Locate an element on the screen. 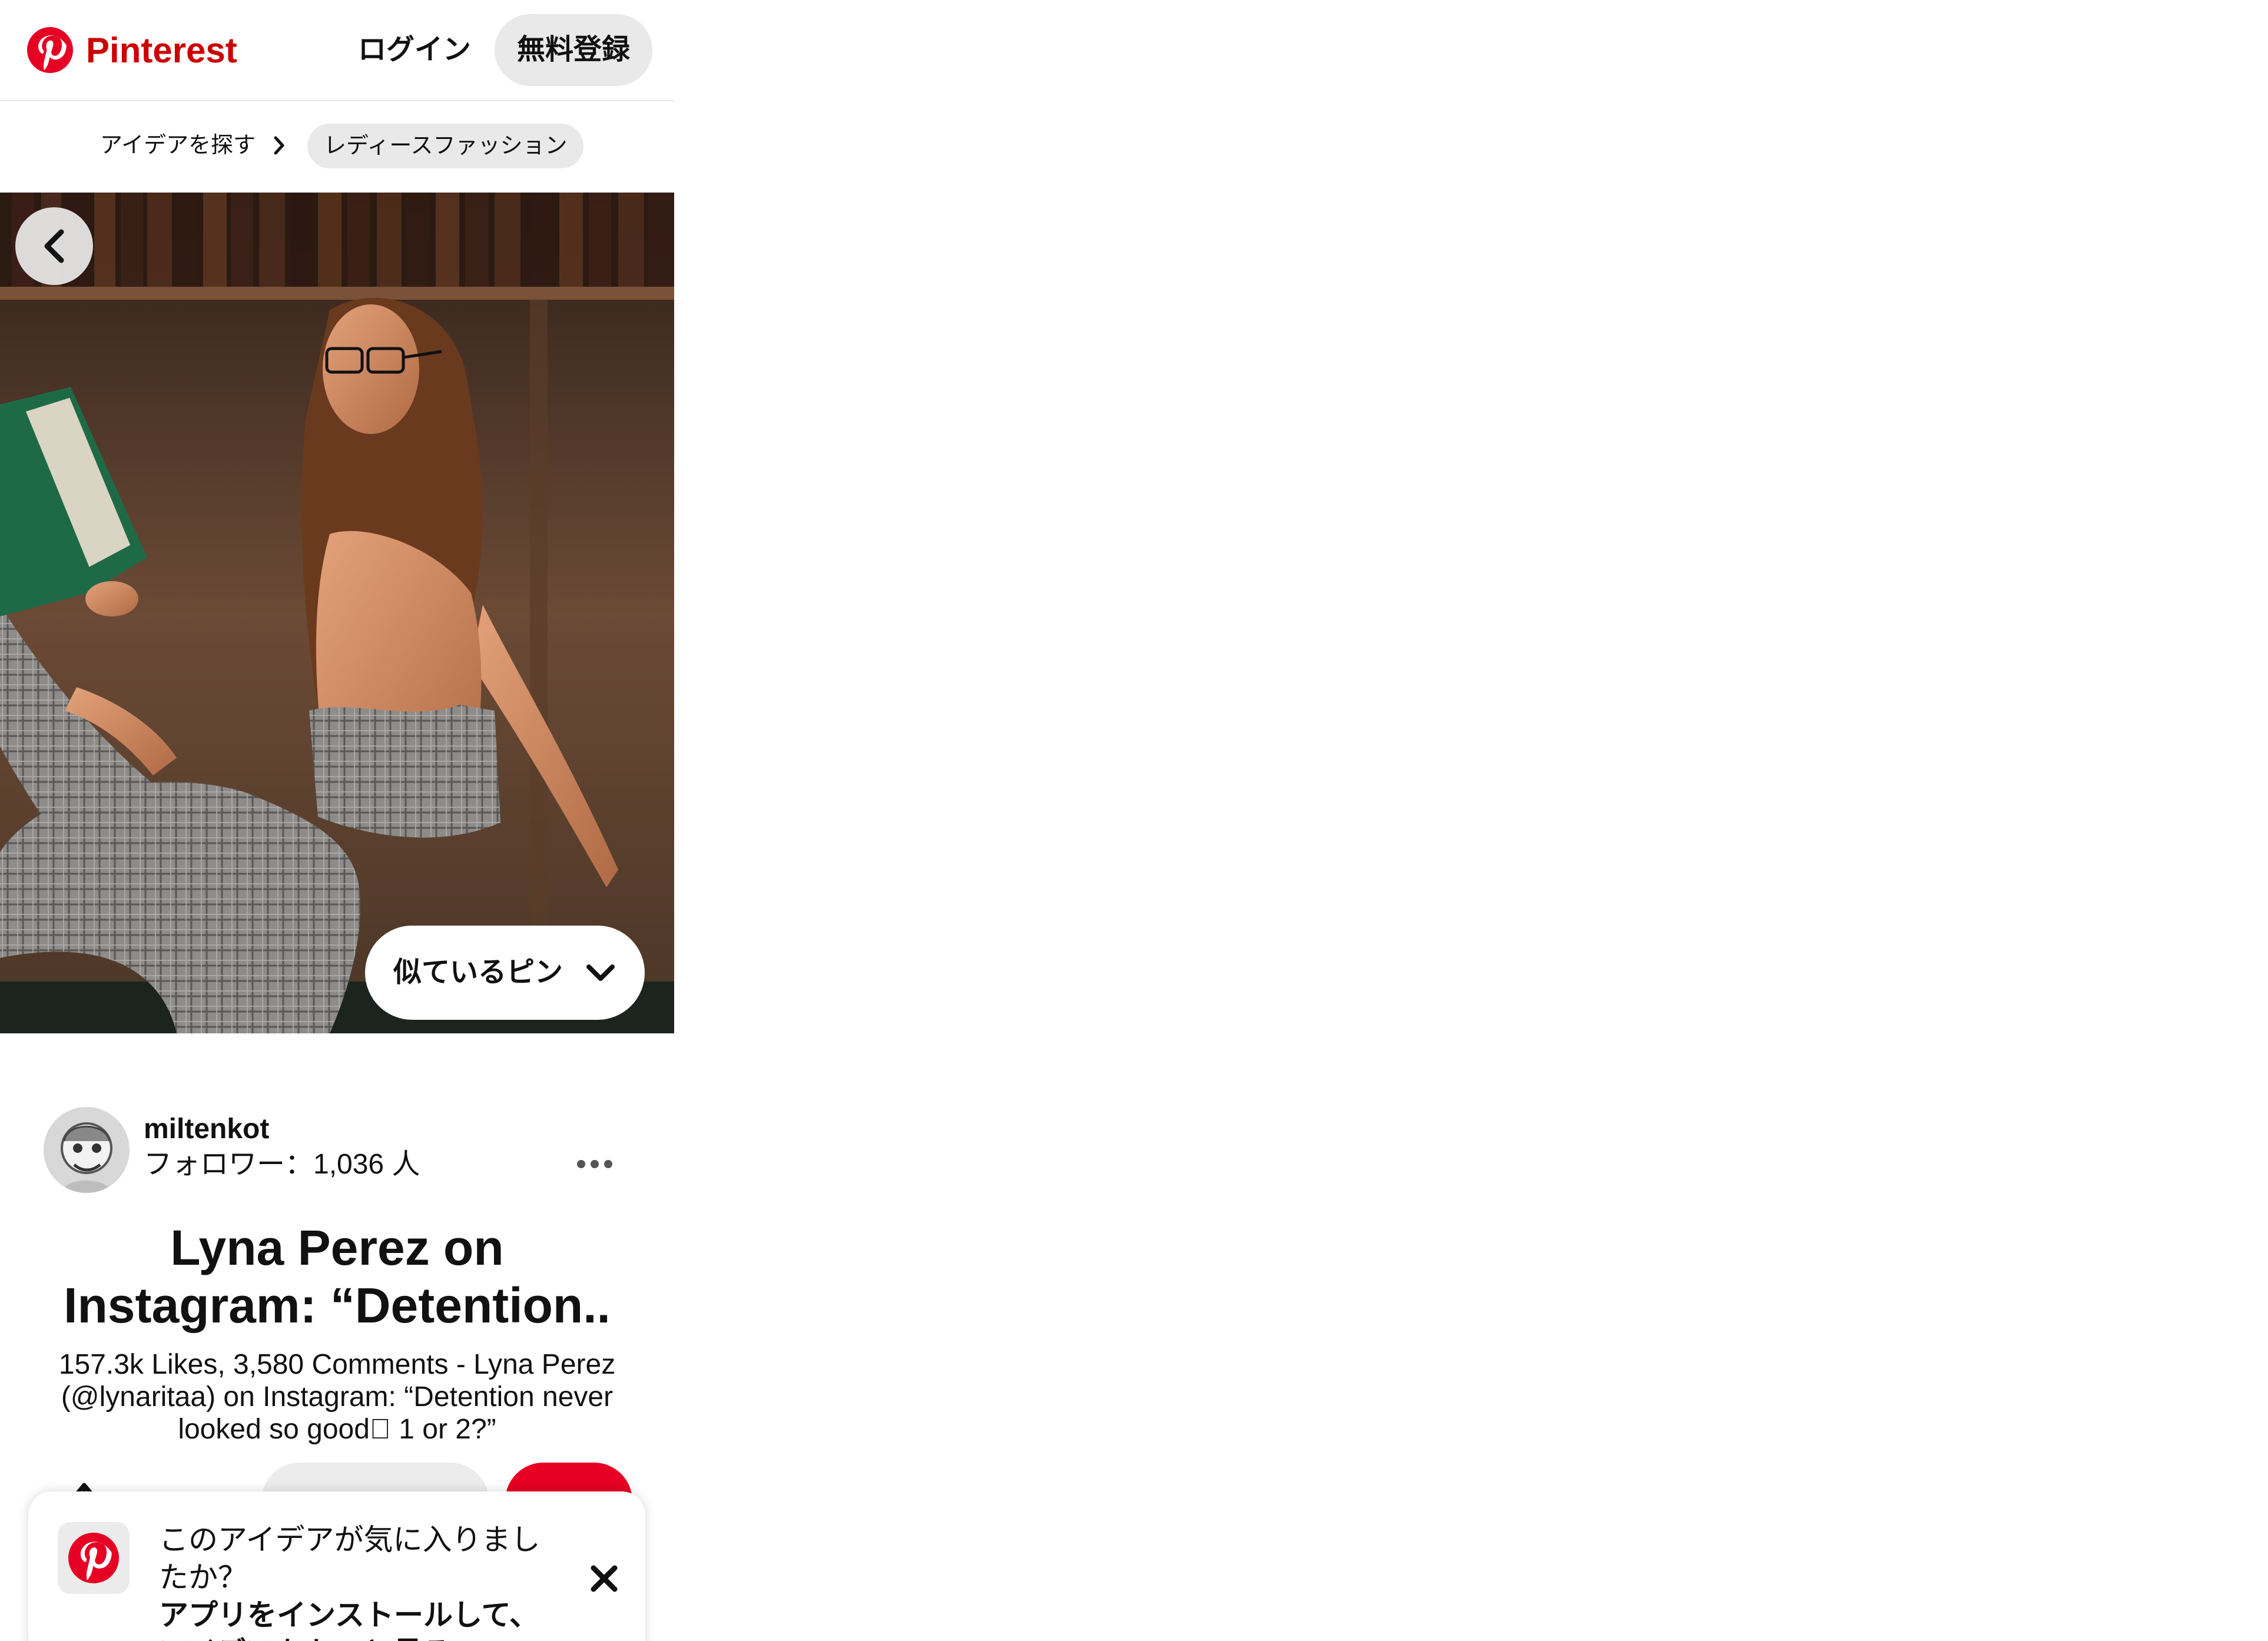  banner-install-link: アプリをインストールして、アイデアをもっと見る is located at coordinates (359, 1619).